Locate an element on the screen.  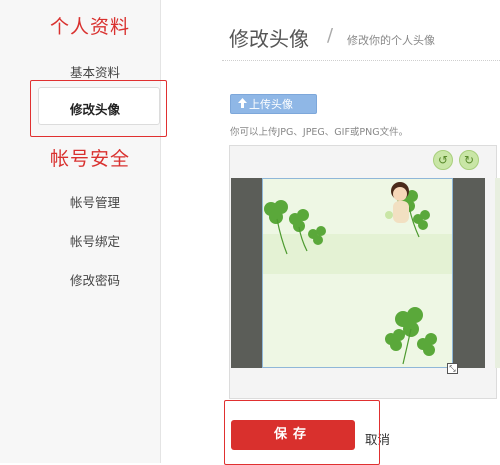
header-divider is located at coordinates (361, 60).